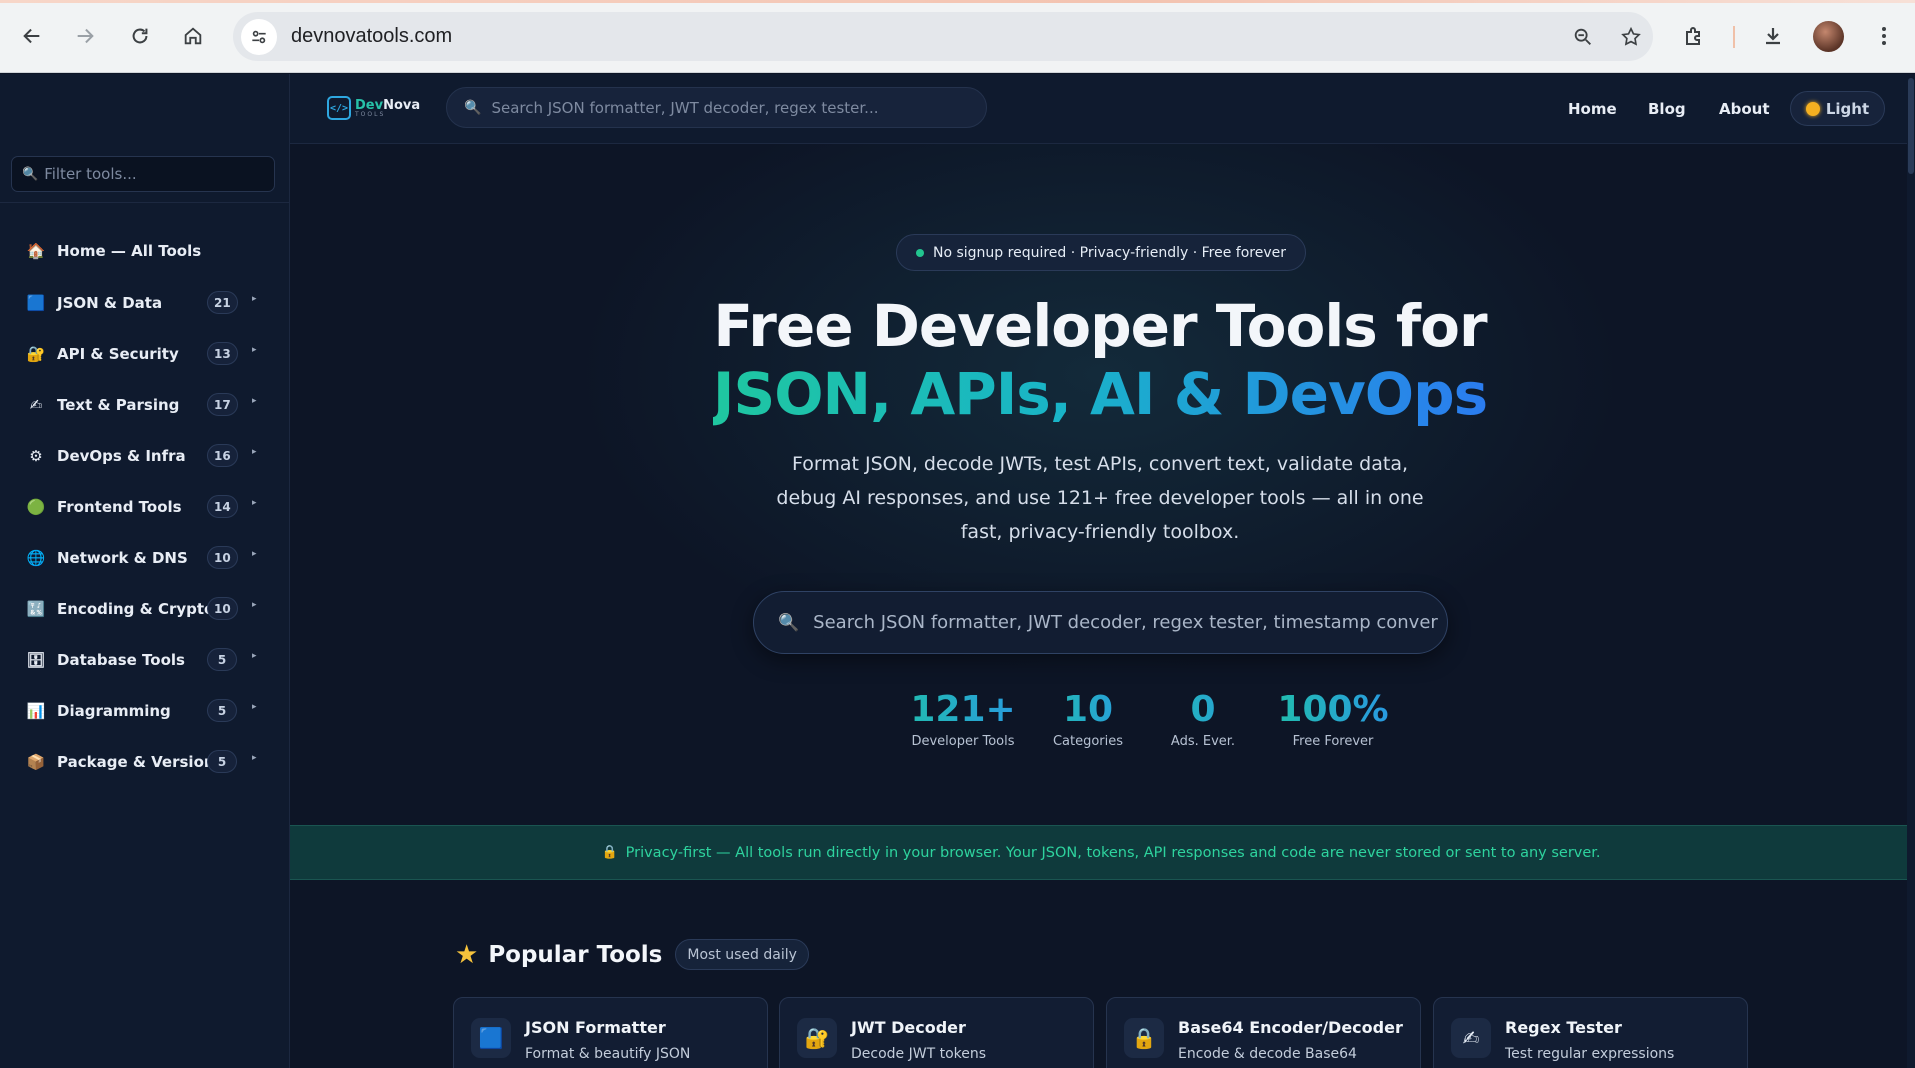  I want to click on search-icon: 🔍, so click(473, 107).